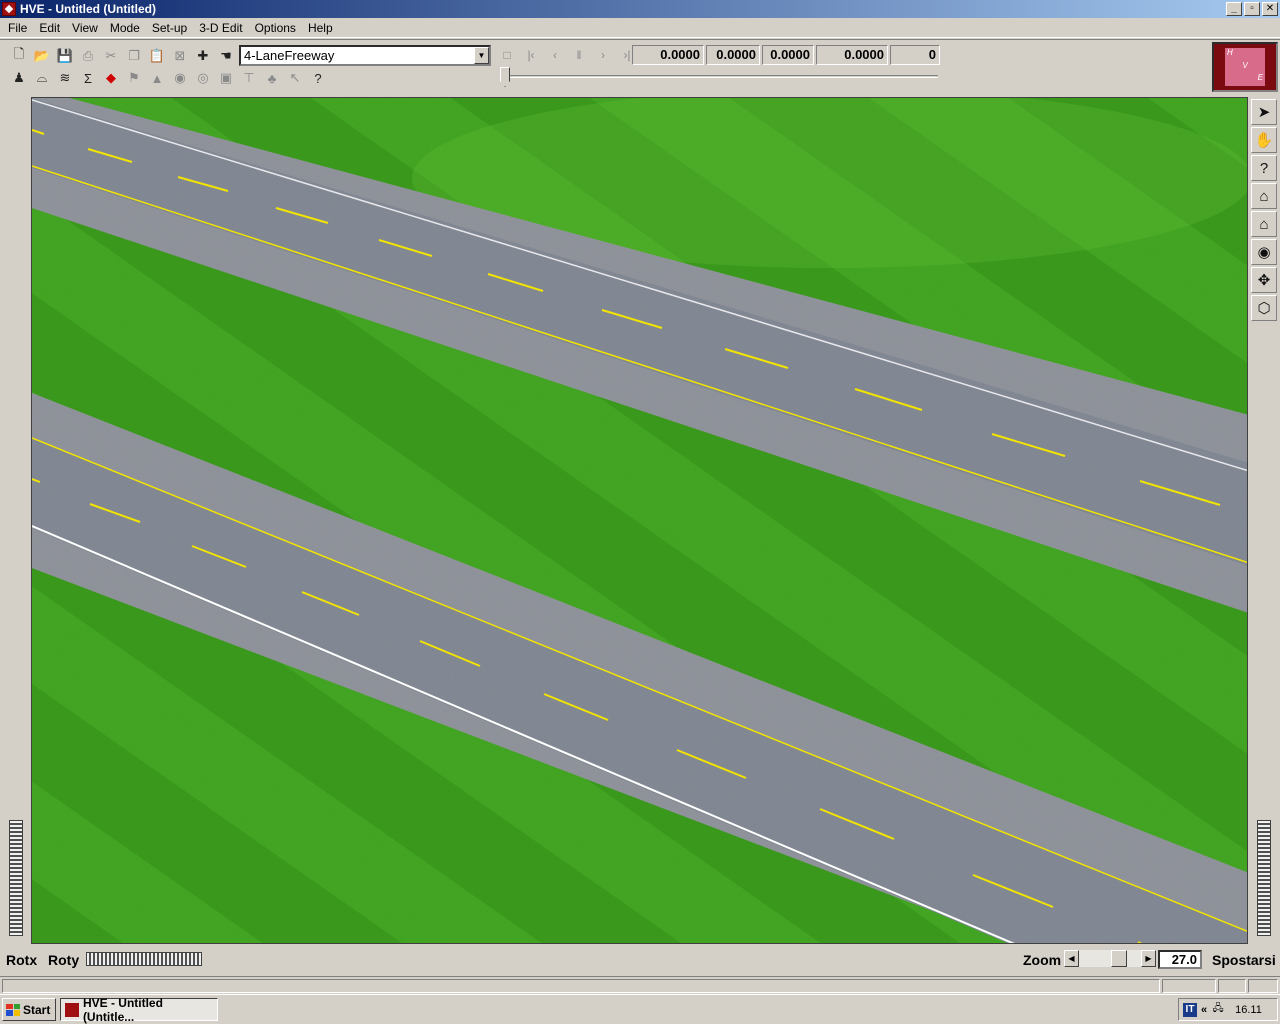 This screenshot has height=1024, width=1280. What do you see at coordinates (640, 9) in the screenshot?
I see `title-bar: HVE - Untitled (Untitled) _ ▫ ✕` at bounding box center [640, 9].